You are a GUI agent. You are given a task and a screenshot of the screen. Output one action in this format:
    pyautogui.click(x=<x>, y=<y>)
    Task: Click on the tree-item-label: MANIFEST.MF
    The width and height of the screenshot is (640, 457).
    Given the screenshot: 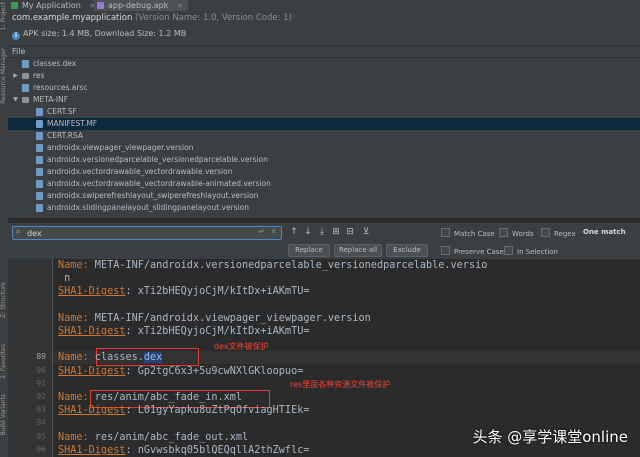 What is the action you would take?
    pyautogui.click(x=72, y=123)
    